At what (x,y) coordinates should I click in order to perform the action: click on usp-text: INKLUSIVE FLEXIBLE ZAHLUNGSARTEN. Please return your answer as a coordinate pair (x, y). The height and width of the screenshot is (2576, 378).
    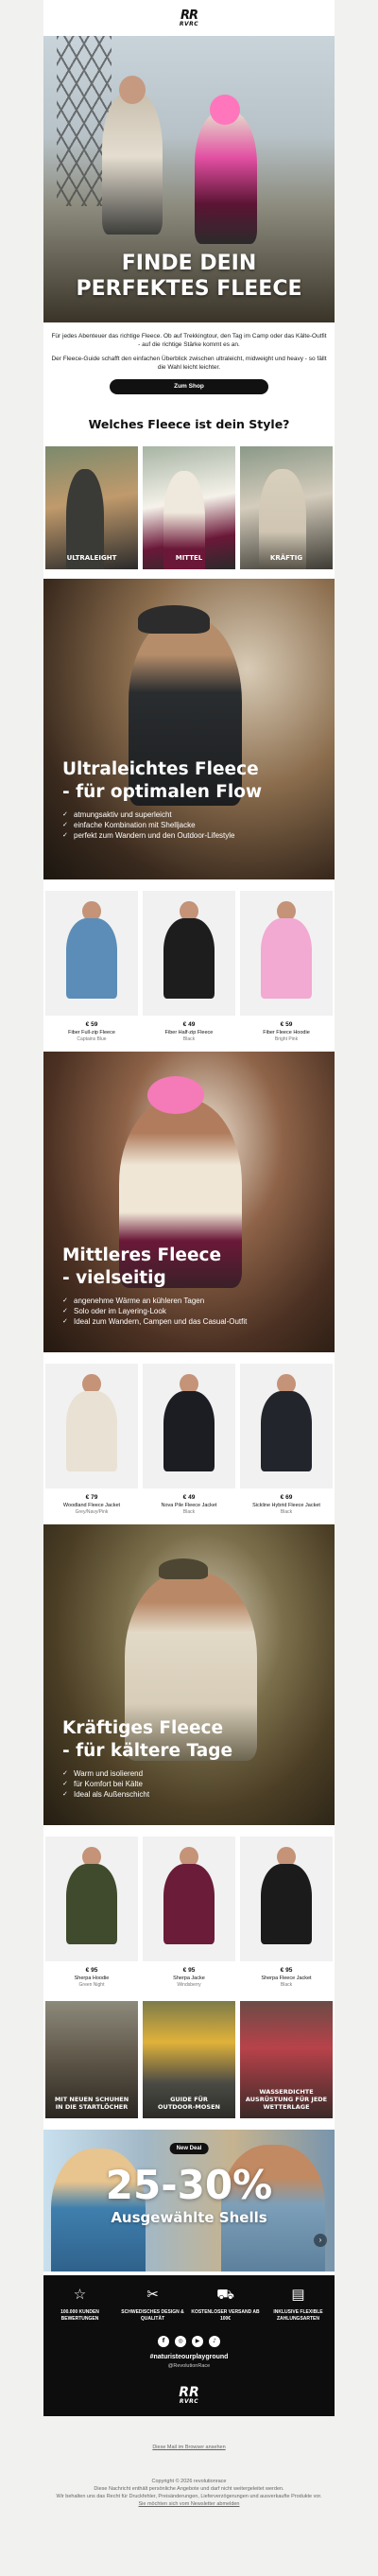
    Looking at the image, I should click on (298, 2315).